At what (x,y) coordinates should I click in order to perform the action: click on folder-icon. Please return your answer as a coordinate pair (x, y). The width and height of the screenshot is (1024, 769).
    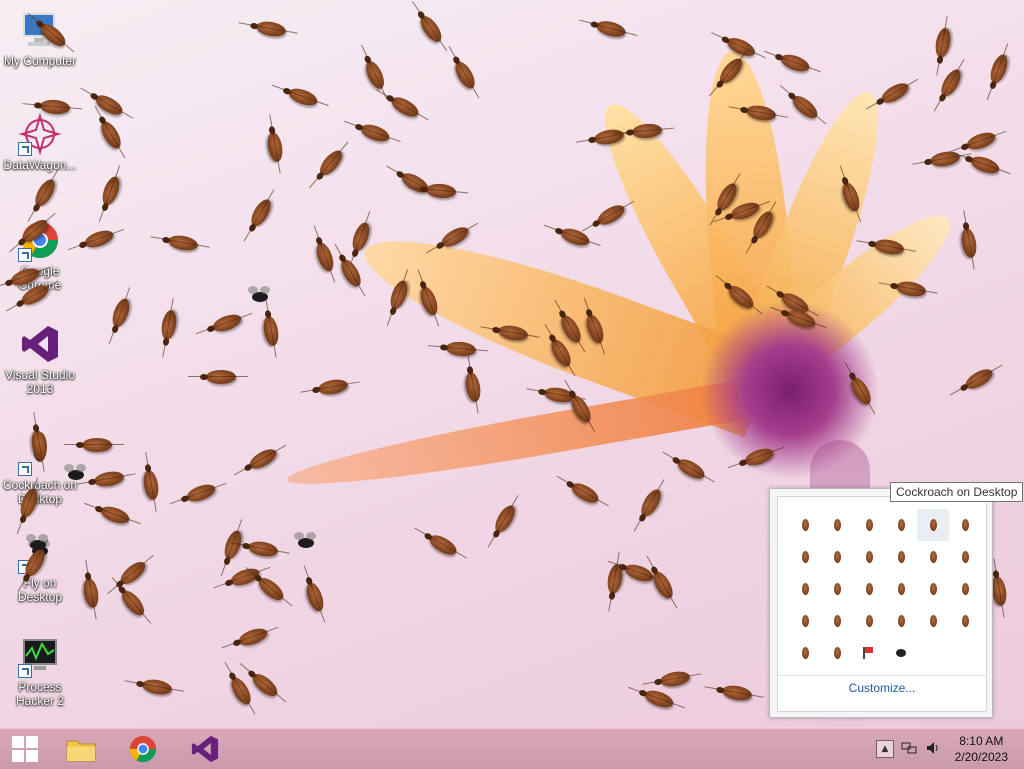
    Looking at the image, I should click on (81, 751).